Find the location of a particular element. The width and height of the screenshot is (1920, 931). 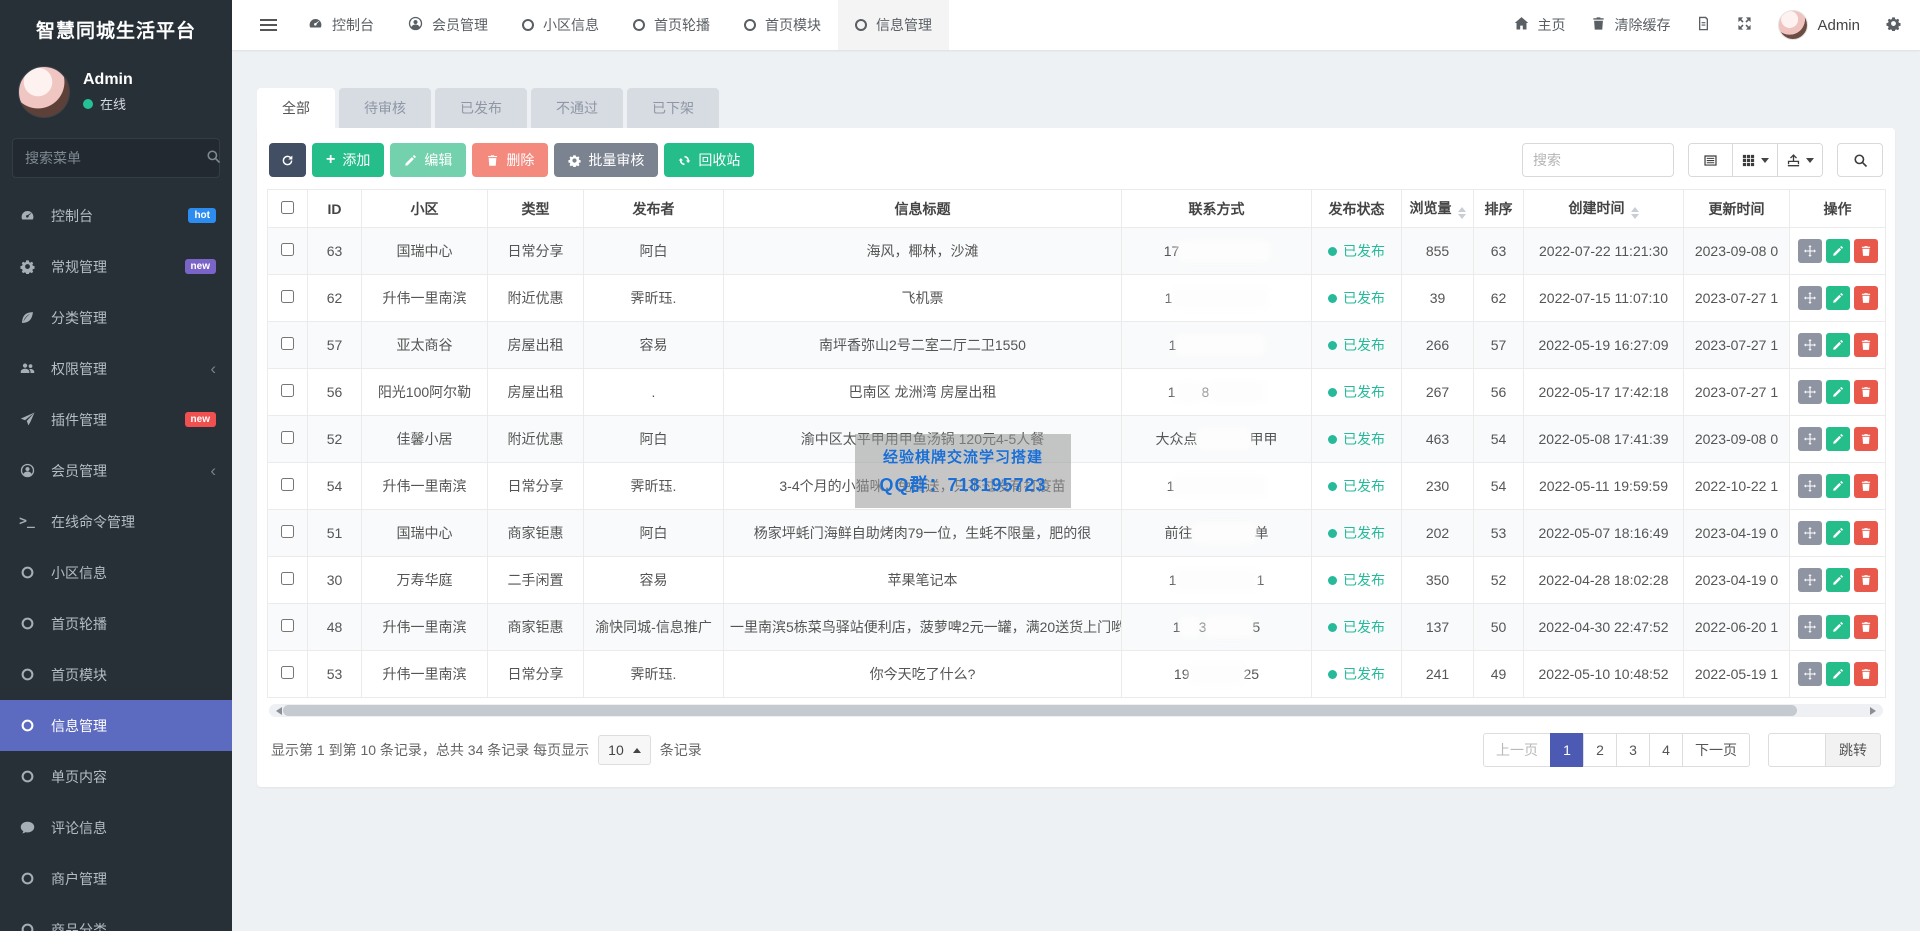

tab-published: 已发布 is located at coordinates (481, 108).